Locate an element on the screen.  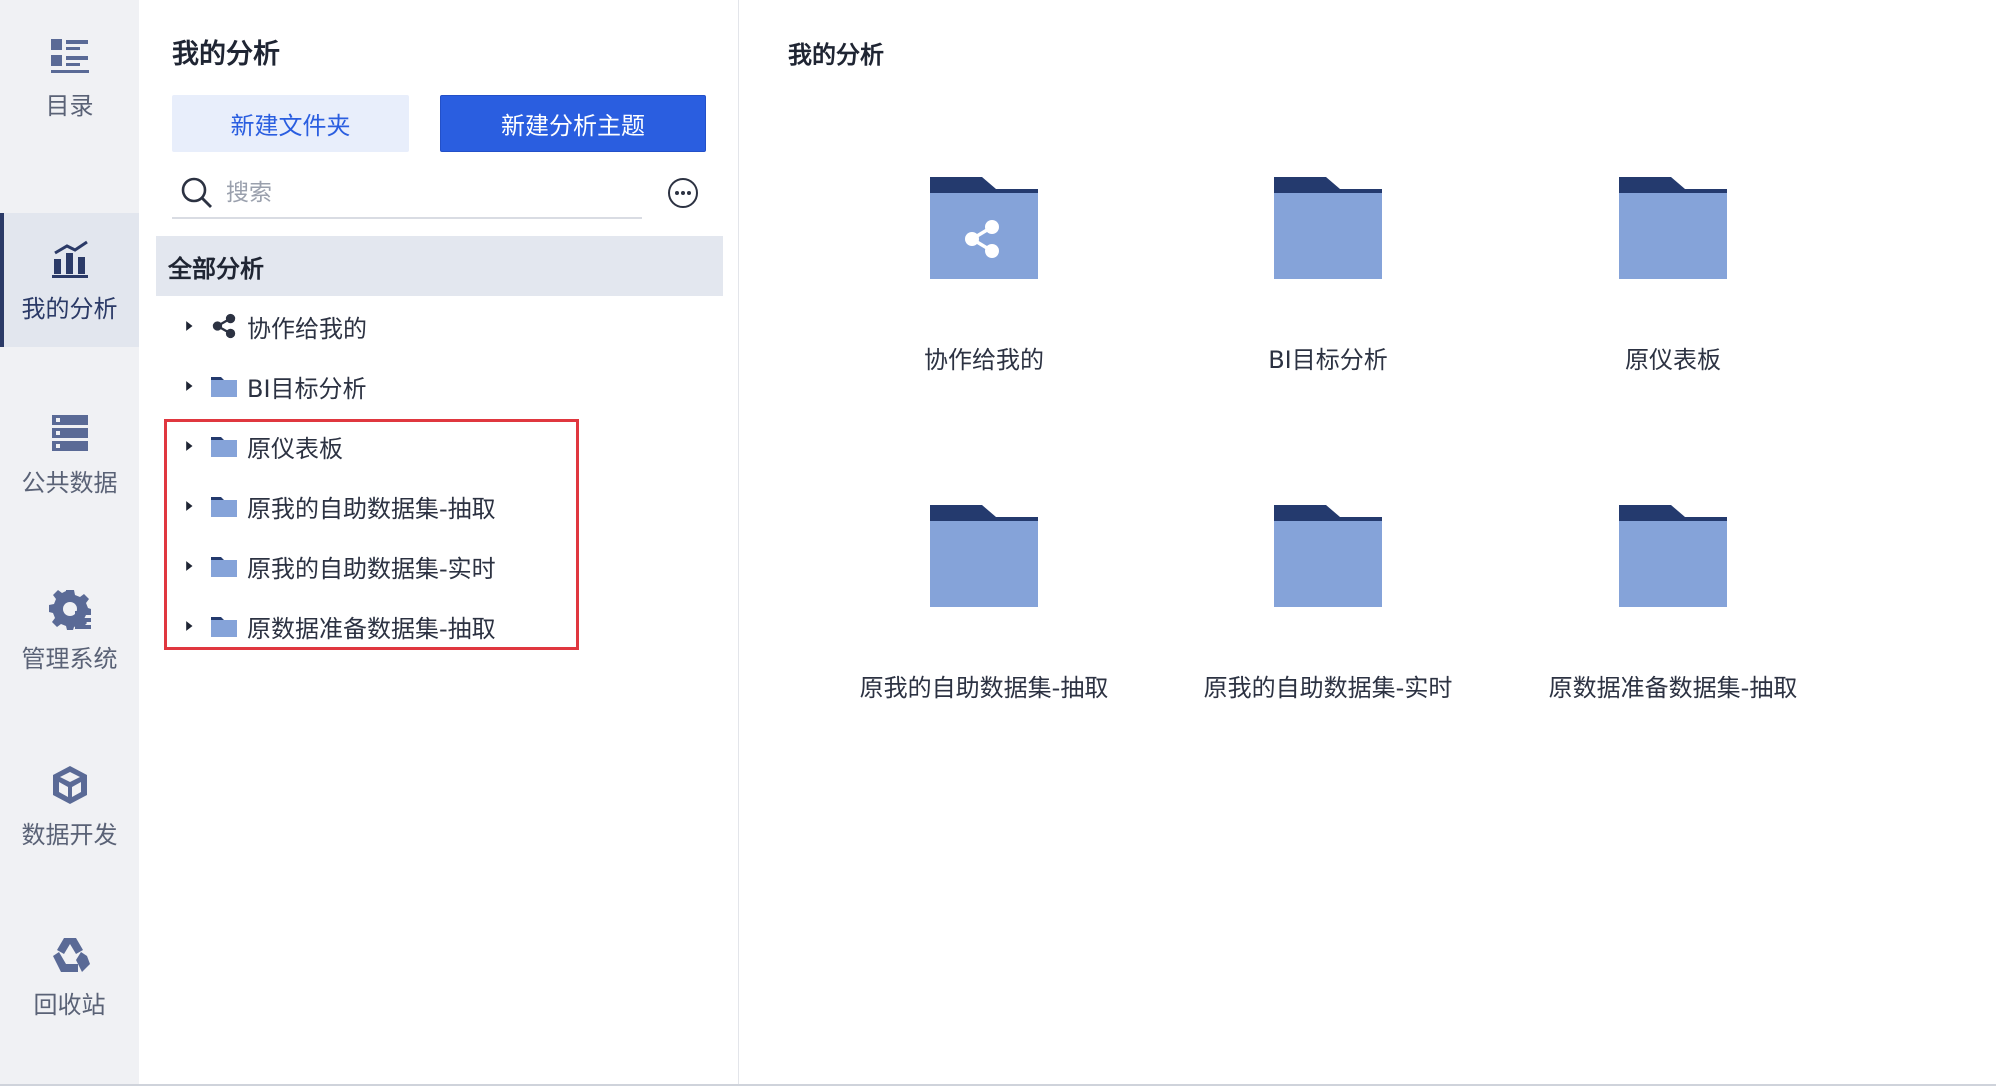
gear-icon is located at coordinates (70, 609).